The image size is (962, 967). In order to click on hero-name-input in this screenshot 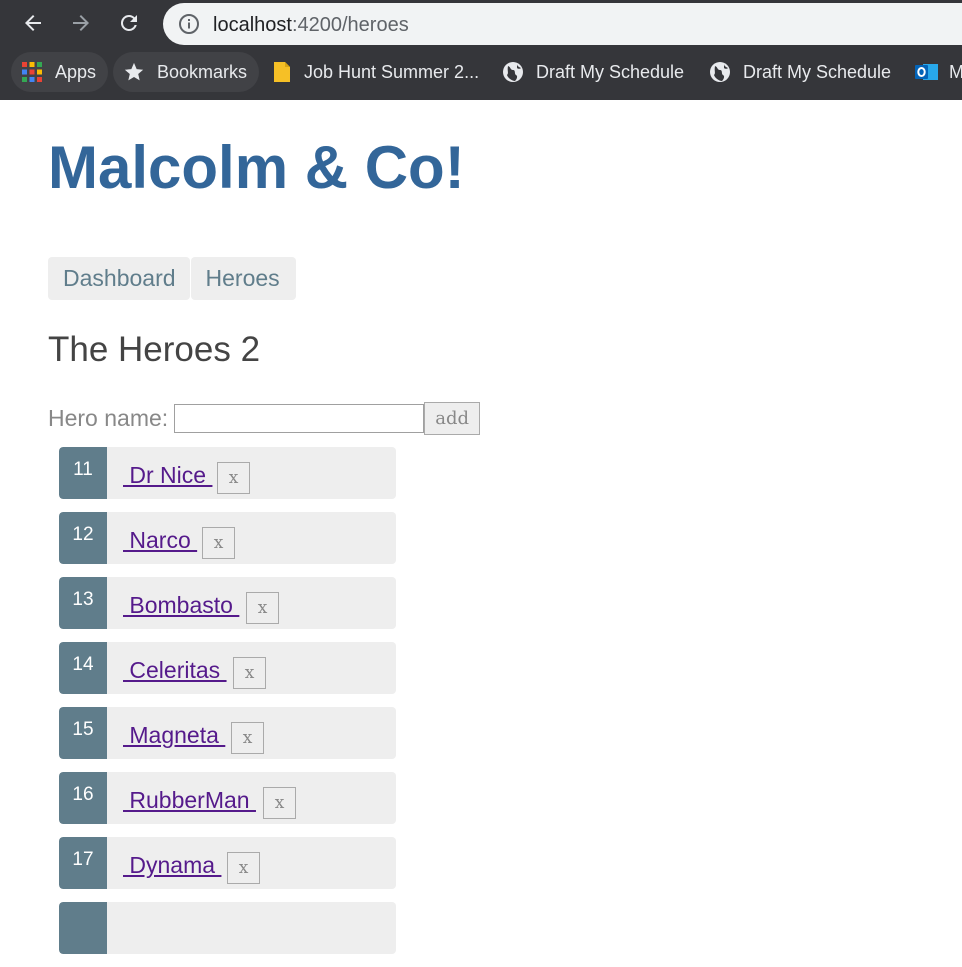, I will do `click(299, 418)`.